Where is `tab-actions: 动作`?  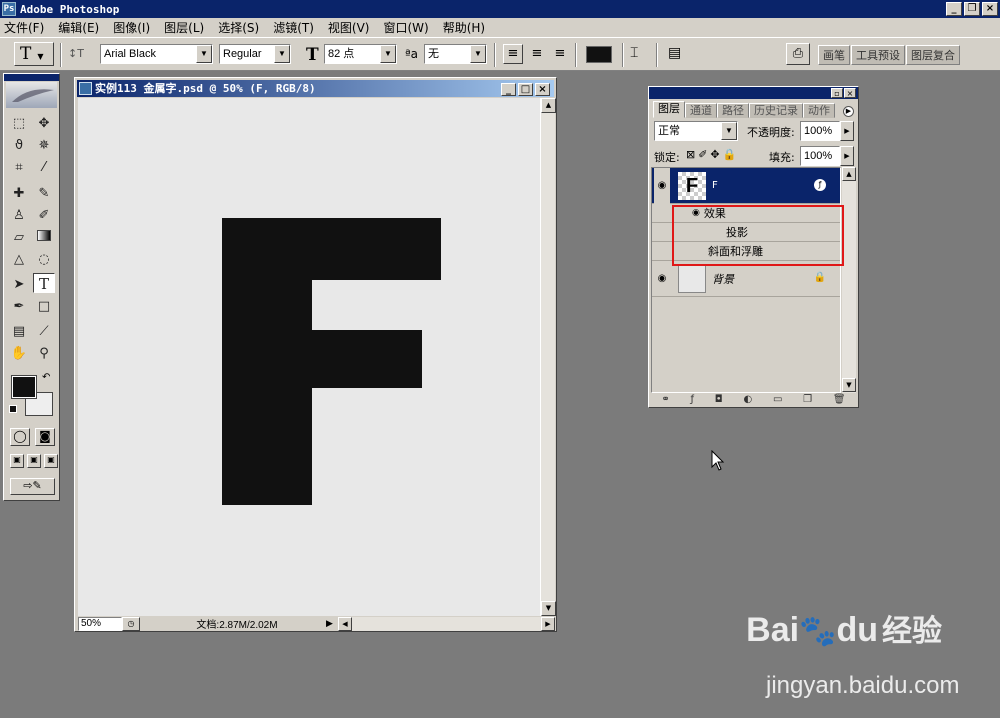 tab-actions: 动作 is located at coordinates (819, 110).